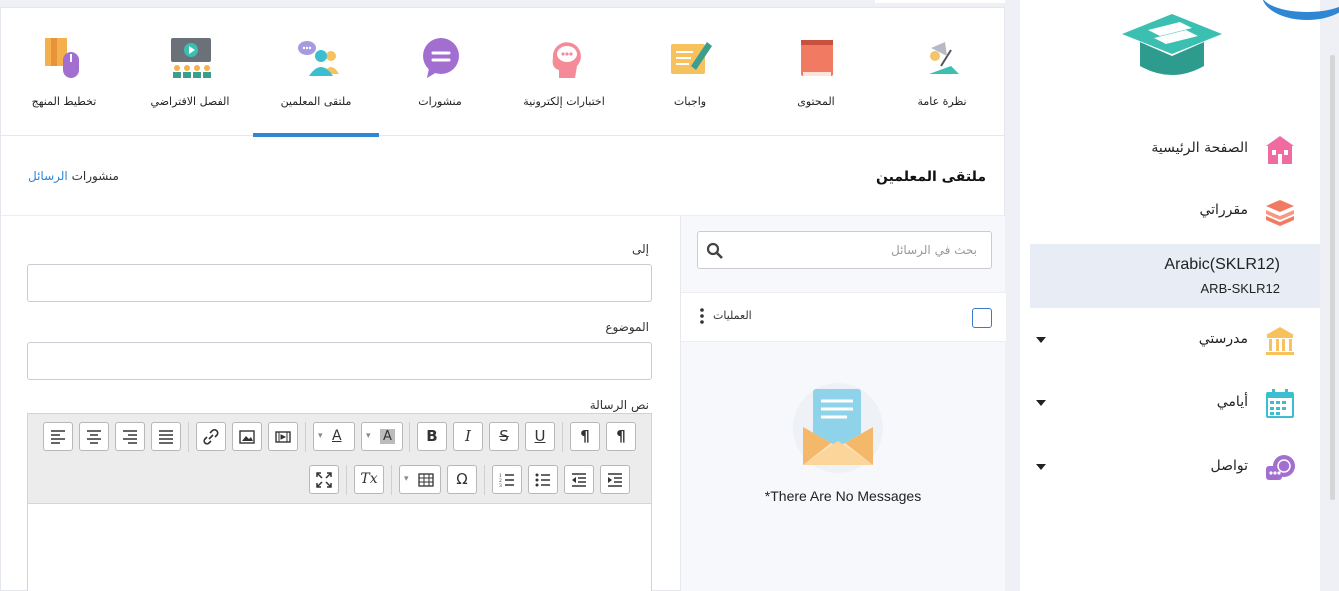 The height and width of the screenshot is (591, 1339). Describe the element at coordinates (585, 436) in the screenshot. I see `rtl-paragraph-button: ¶` at that location.